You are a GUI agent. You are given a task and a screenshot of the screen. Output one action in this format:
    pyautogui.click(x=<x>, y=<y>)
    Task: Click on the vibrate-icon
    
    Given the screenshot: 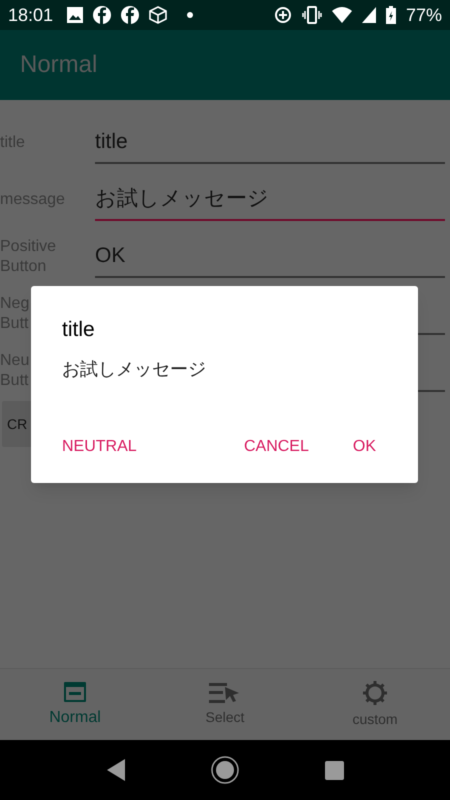 What is the action you would take?
    pyautogui.click(x=312, y=15)
    